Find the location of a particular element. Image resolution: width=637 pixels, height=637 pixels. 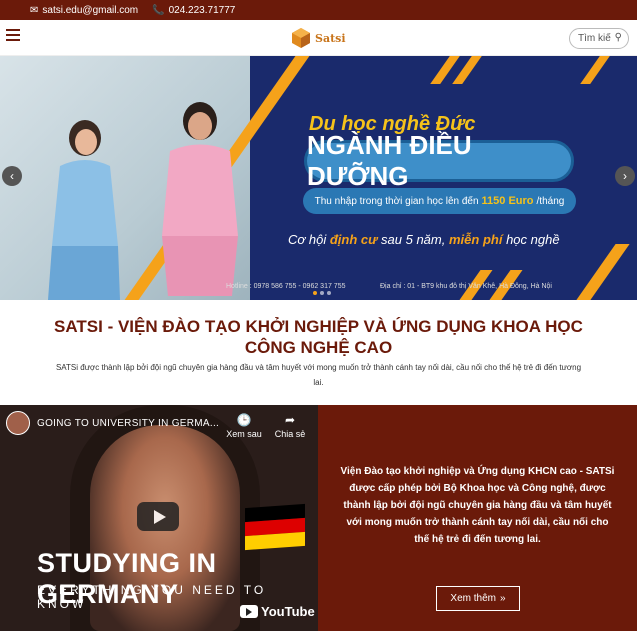

logo: Satsi is located at coordinates (318, 38).